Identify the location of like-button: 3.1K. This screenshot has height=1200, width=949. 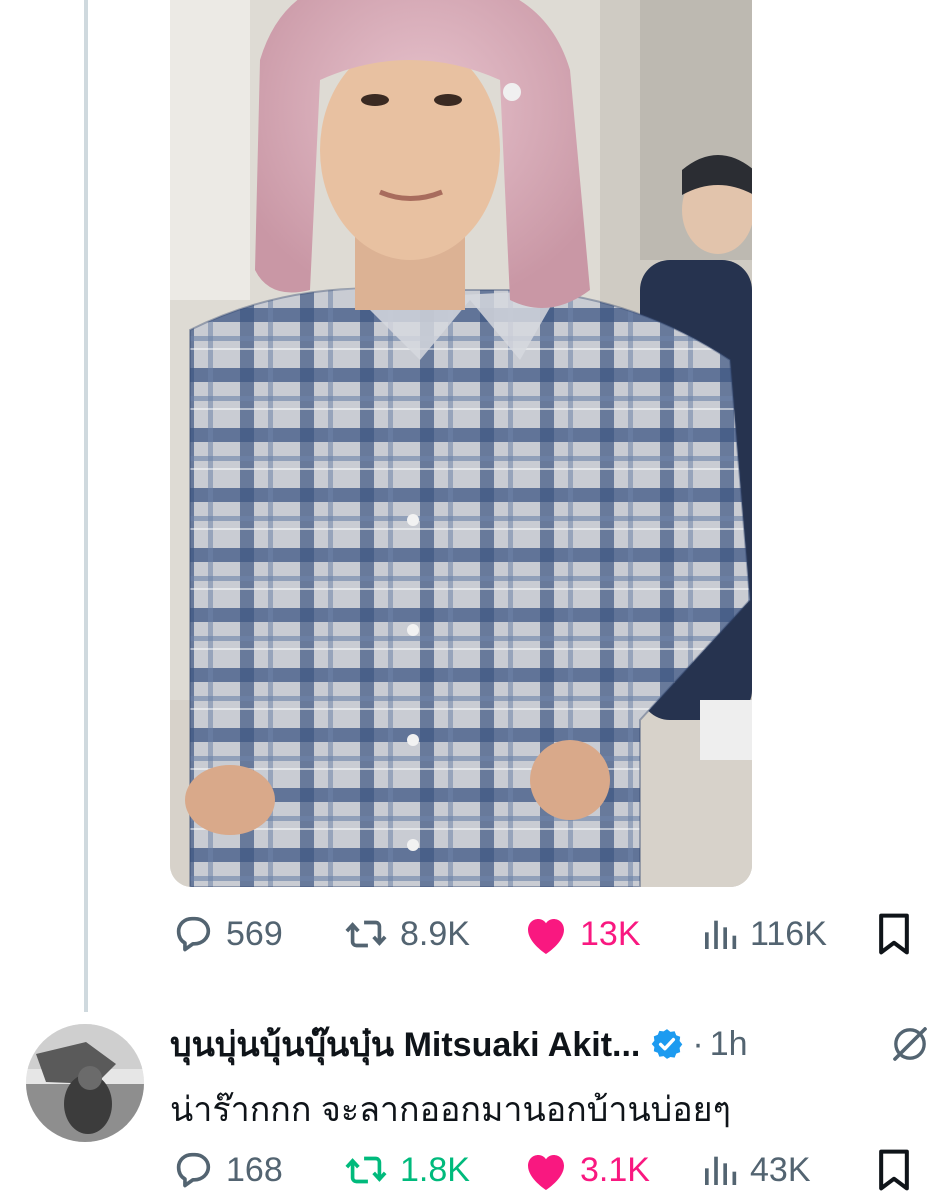
(586, 1170).